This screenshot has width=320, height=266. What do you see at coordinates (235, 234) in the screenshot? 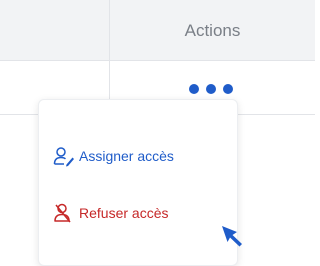
I see `mouse-pointer-icon` at bounding box center [235, 234].